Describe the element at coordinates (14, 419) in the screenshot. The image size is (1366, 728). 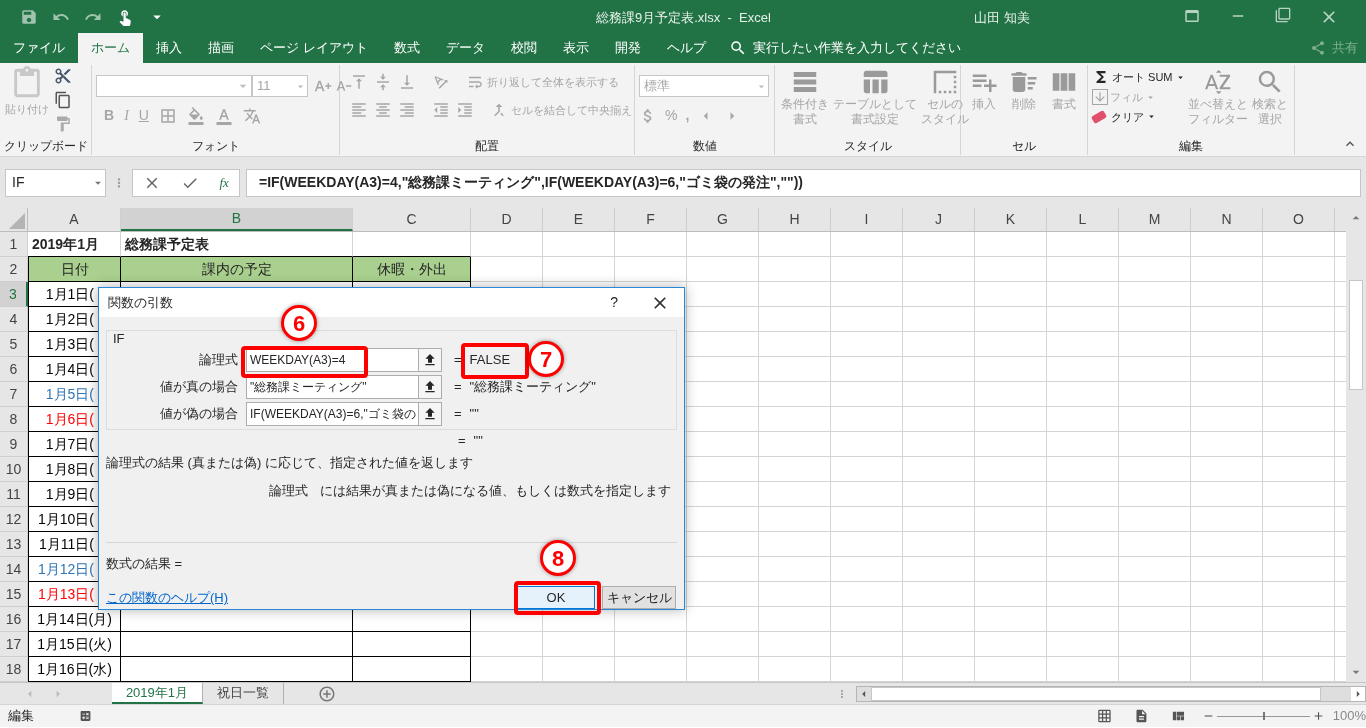
I see `row-header: 8` at that location.